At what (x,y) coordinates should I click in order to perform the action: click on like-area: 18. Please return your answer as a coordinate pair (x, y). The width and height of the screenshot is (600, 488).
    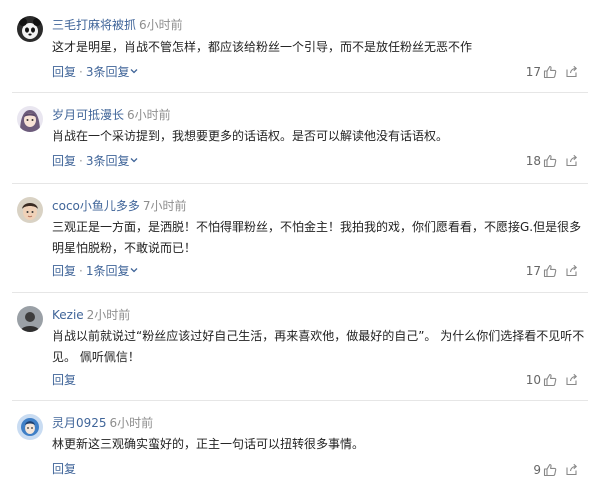
    Looking at the image, I should click on (552, 160).